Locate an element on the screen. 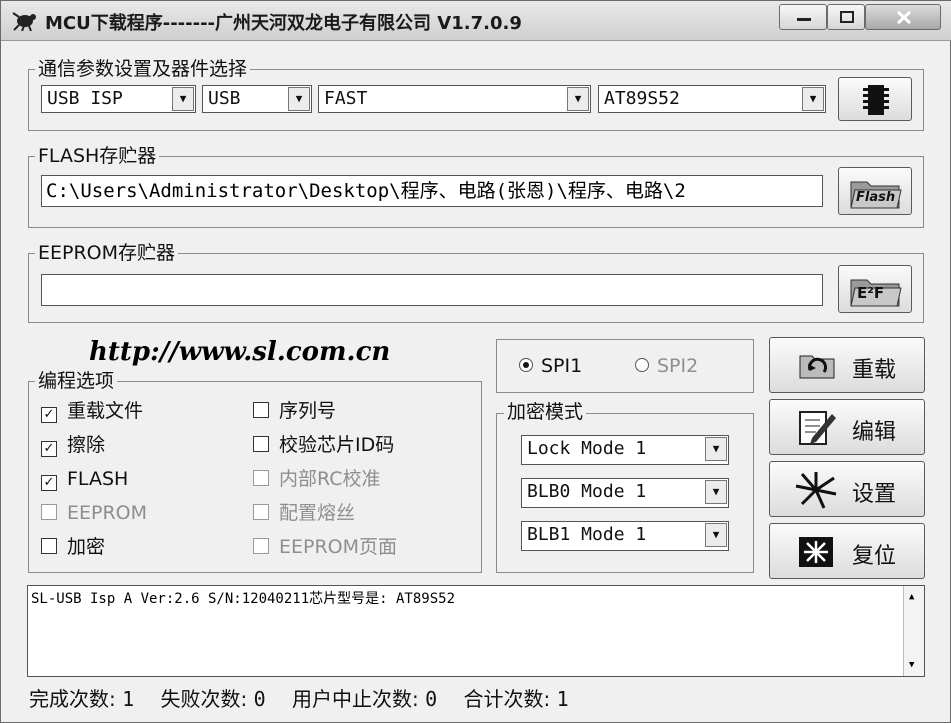  website-url: http://www.sl.com.cn is located at coordinates (239, 352).